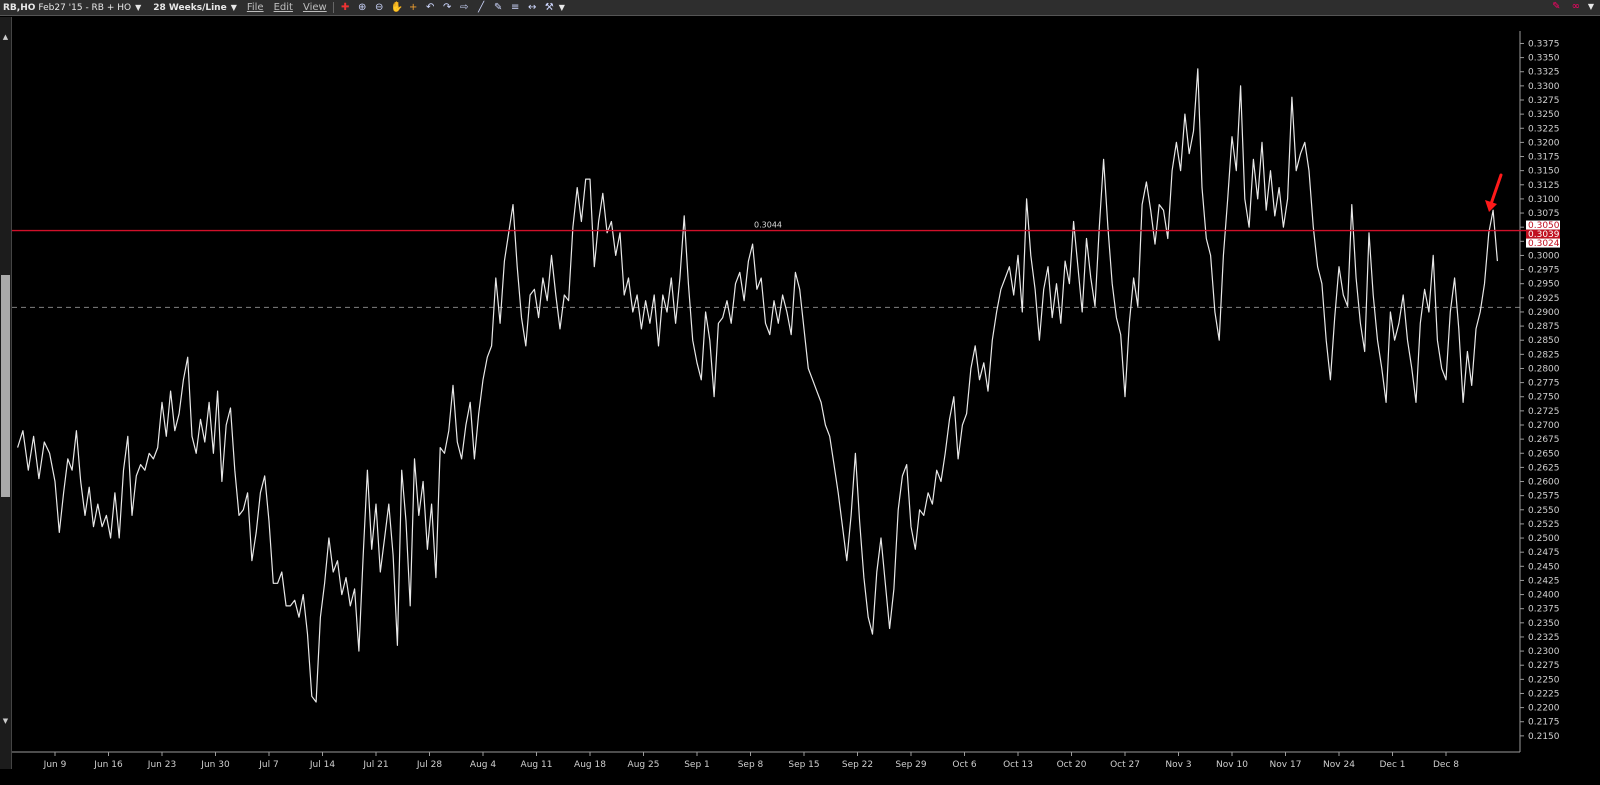 The width and height of the screenshot is (1600, 785). Describe the element at coordinates (1446, 765) in the screenshot. I see `x-tick-label: Dec 8` at that location.